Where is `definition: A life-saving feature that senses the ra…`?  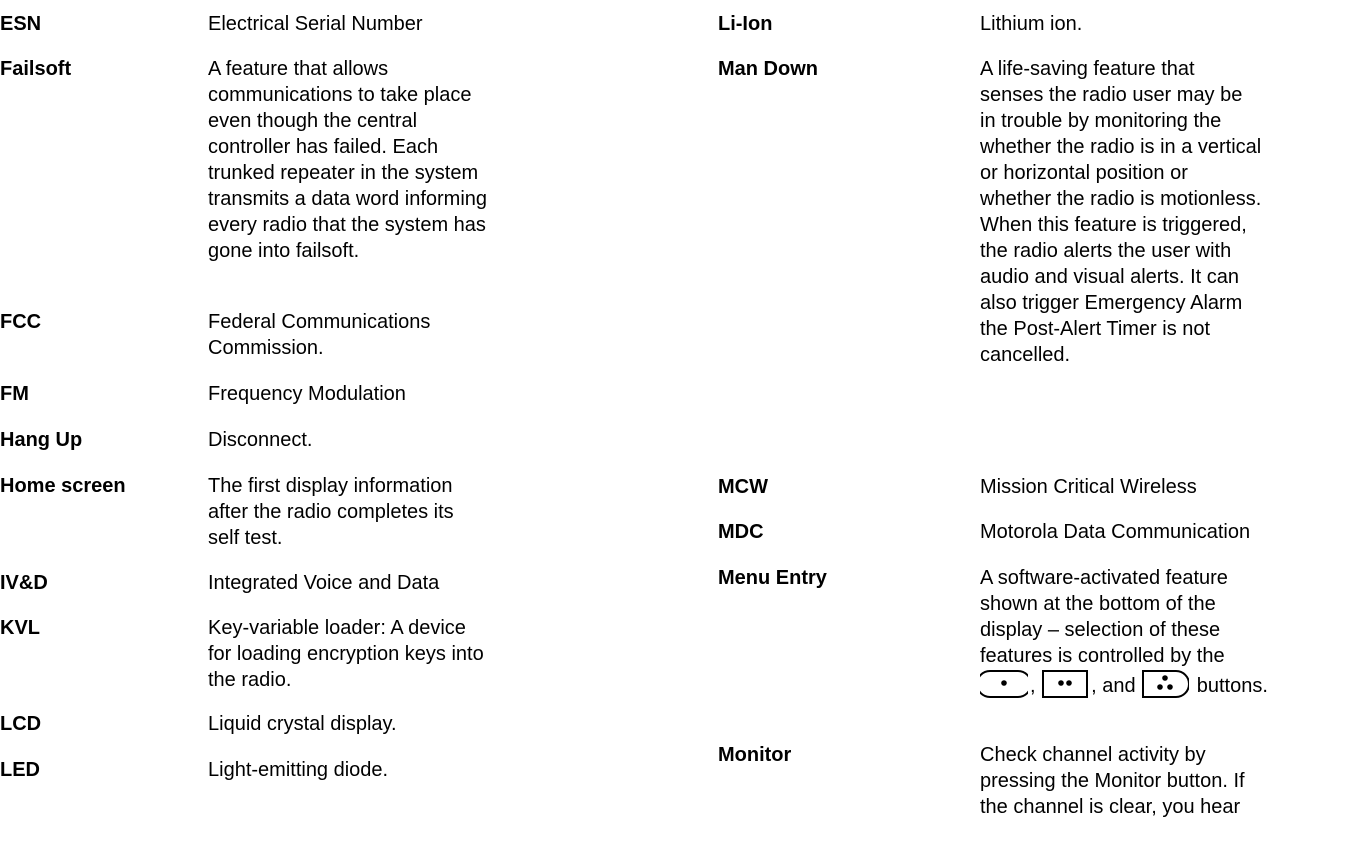
definition: A life-saving feature that senses the ra… is located at coordinates (1175, 212).